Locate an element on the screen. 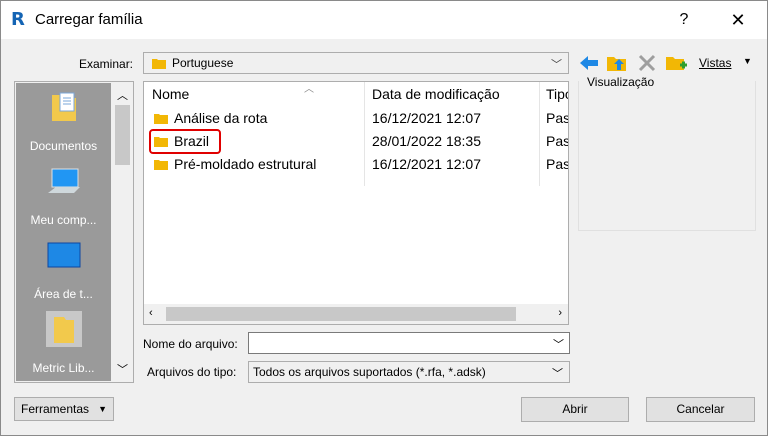 This screenshot has width=768, height=436. title-bar: R Carregar família ? ✕ is located at coordinates (384, 20).